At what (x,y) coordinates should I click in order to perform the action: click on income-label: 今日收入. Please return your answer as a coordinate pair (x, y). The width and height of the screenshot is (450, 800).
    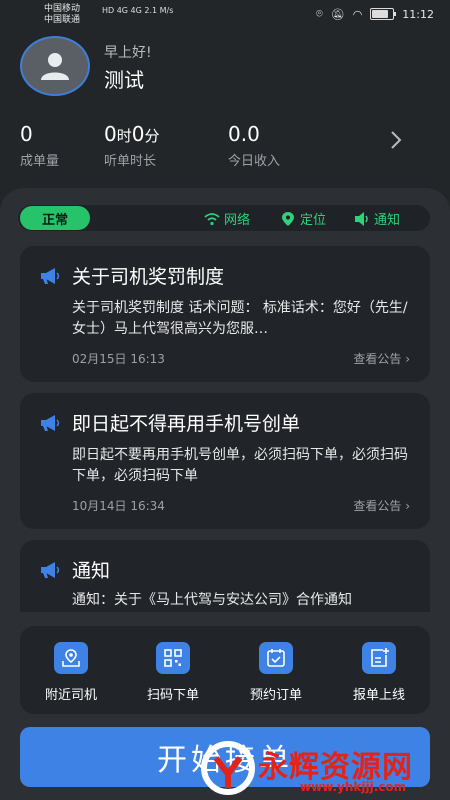
    Looking at the image, I should click on (254, 161).